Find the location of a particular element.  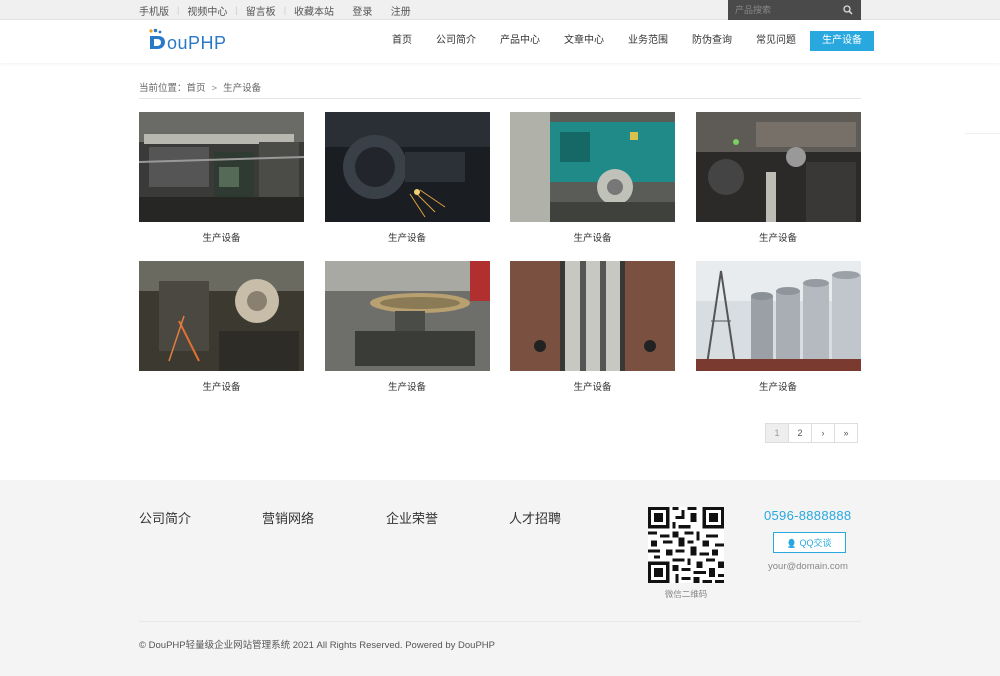

last-page-button: » is located at coordinates (846, 433).